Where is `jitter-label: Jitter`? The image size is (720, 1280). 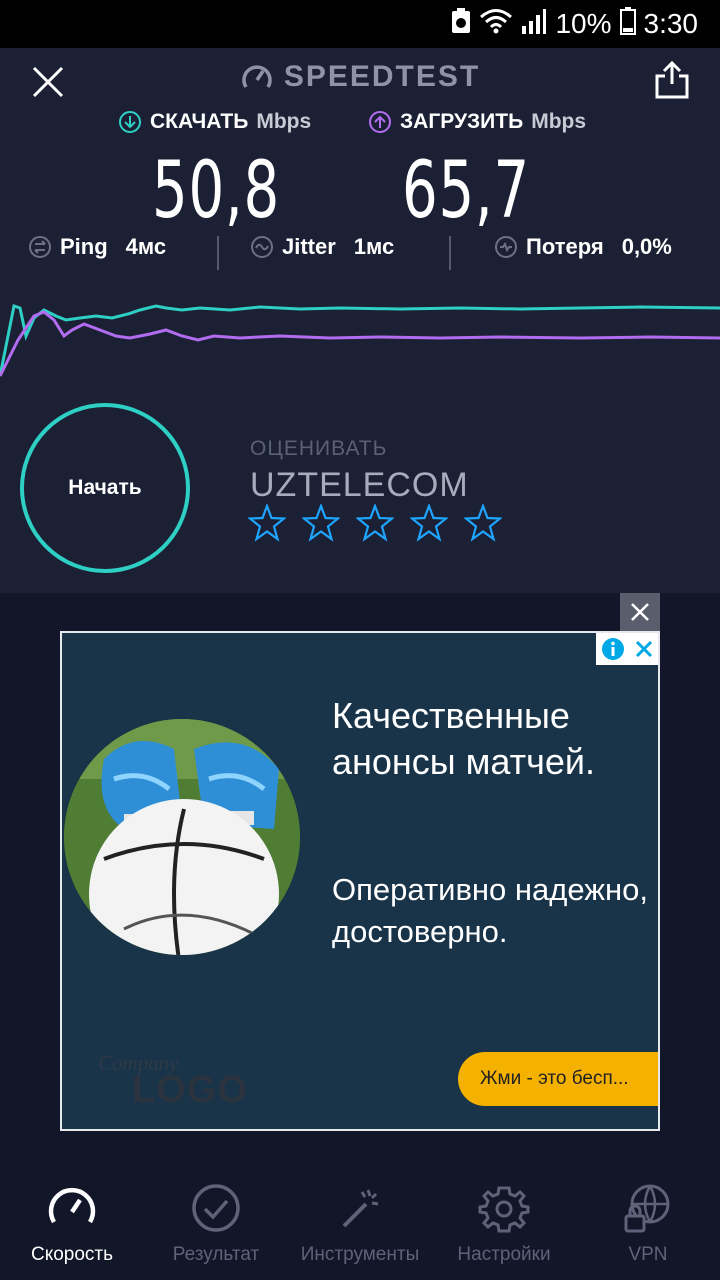 jitter-label: Jitter is located at coordinates (309, 246).